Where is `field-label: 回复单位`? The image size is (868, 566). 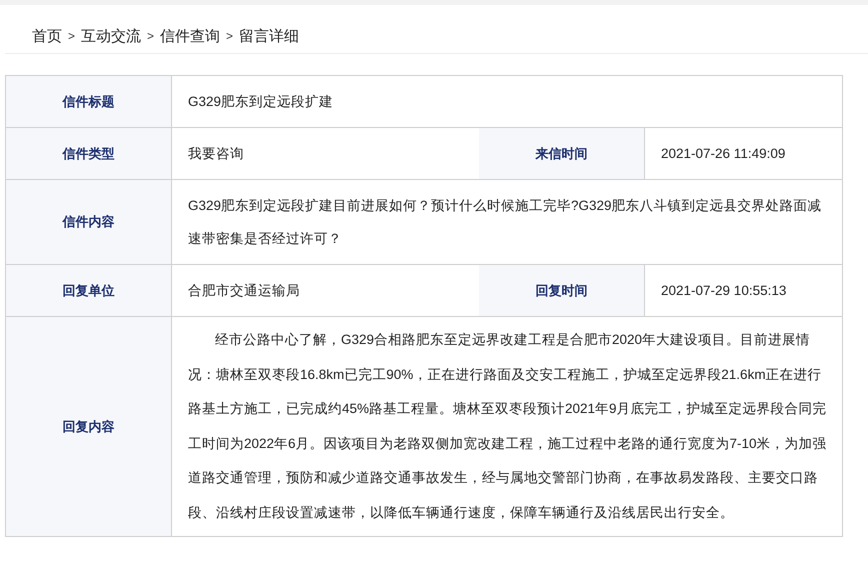
field-label: 回复单位 is located at coordinates (89, 290).